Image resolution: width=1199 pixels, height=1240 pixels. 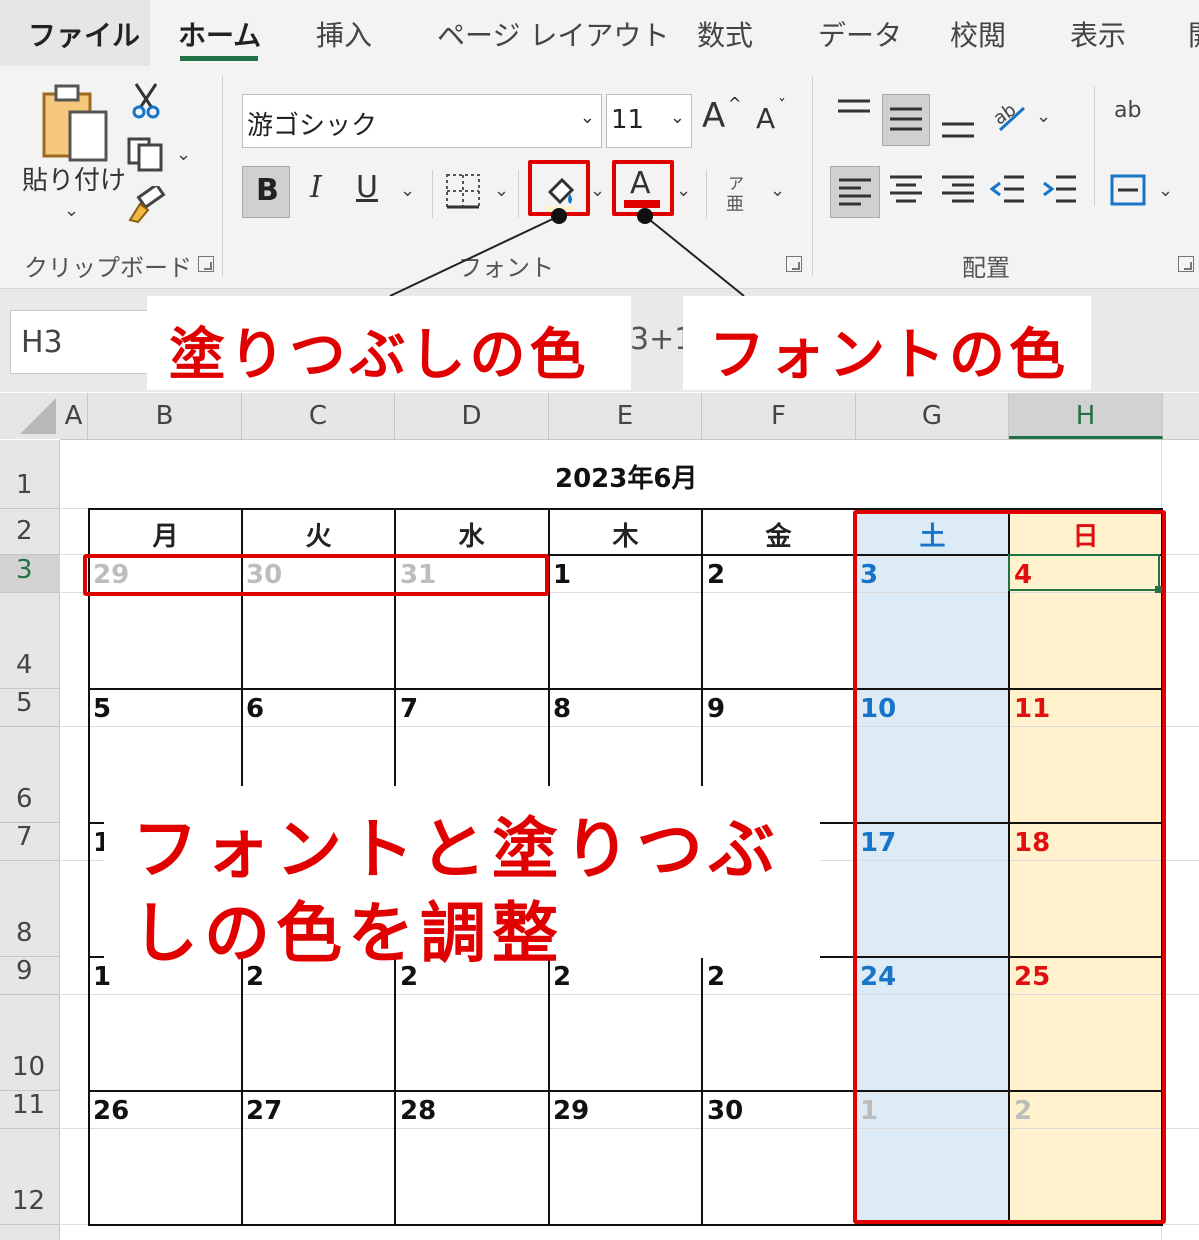 What do you see at coordinates (571, 1111) in the screenshot?
I see `day-cell: 29` at bounding box center [571, 1111].